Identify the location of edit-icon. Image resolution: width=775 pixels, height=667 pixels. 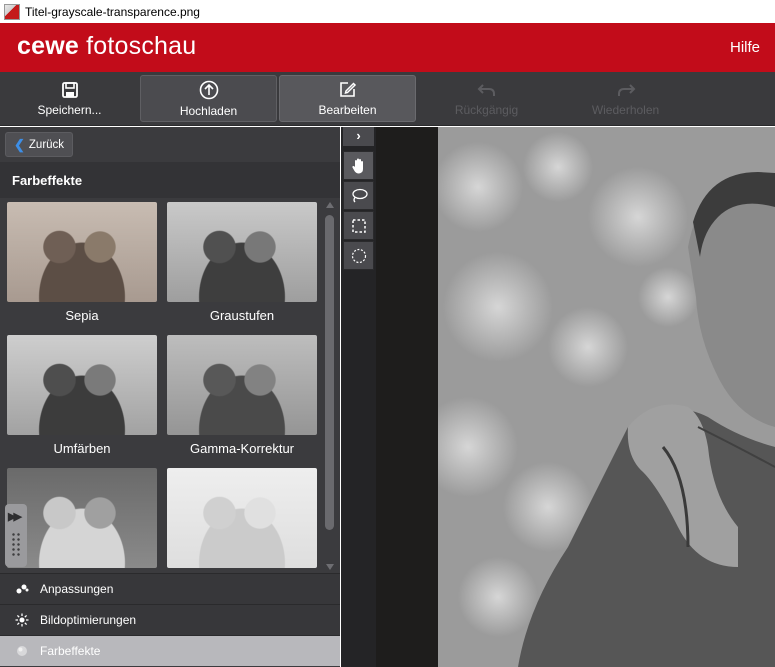
(348, 89).